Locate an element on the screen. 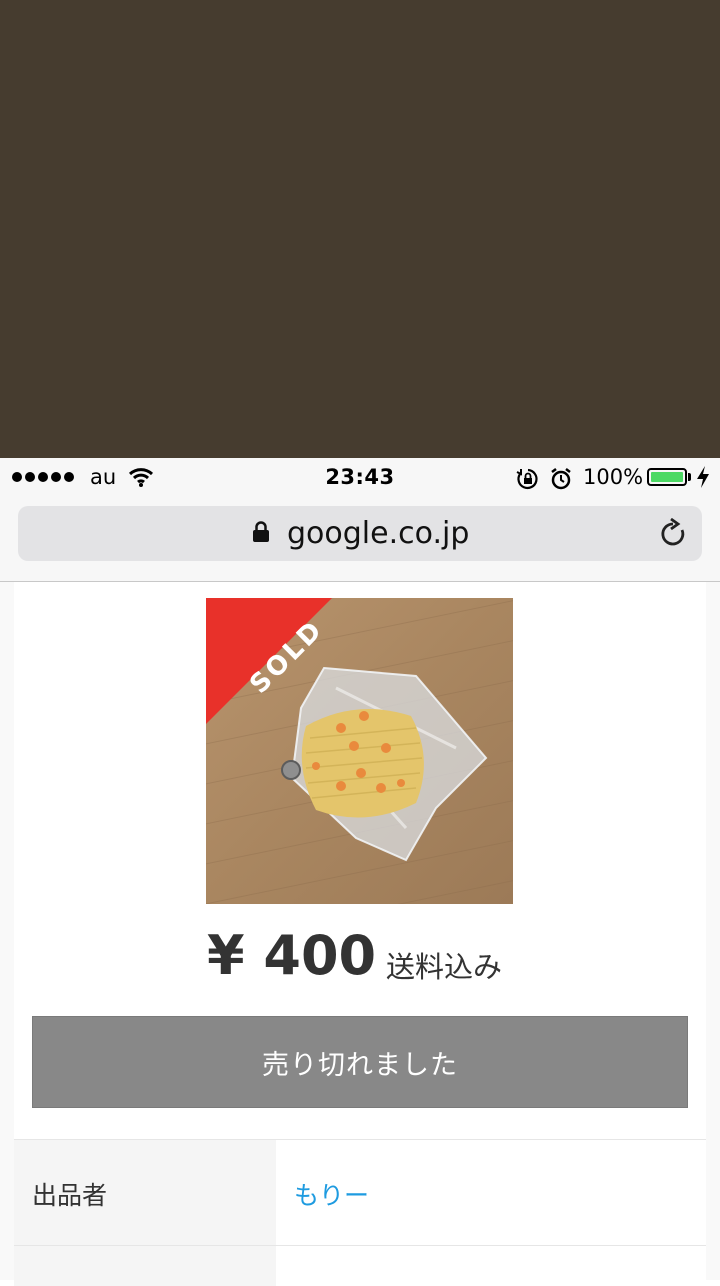 This screenshot has height=1286, width=720. battery-cap is located at coordinates (689, 477).